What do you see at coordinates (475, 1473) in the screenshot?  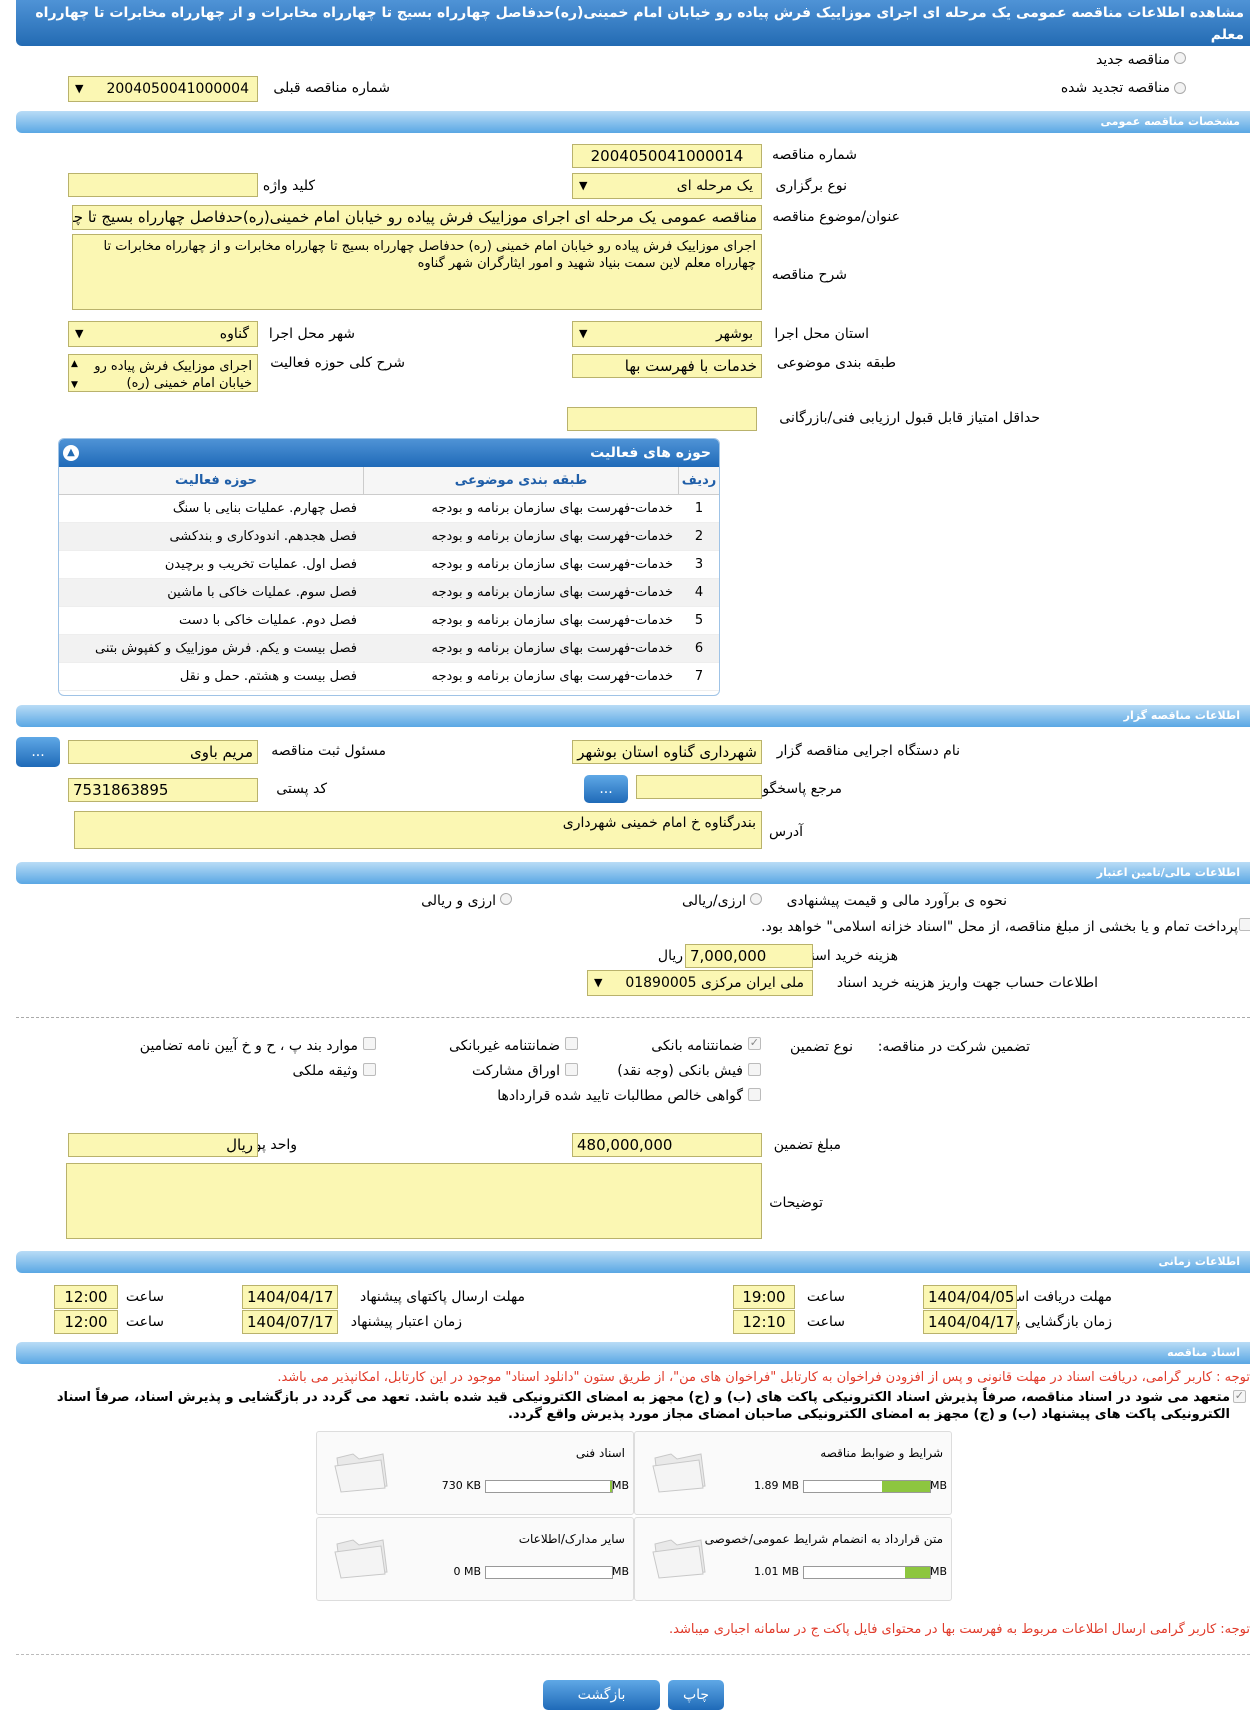 I see `document-card: اسناد فنی50 MB730 KB` at bounding box center [475, 1473].